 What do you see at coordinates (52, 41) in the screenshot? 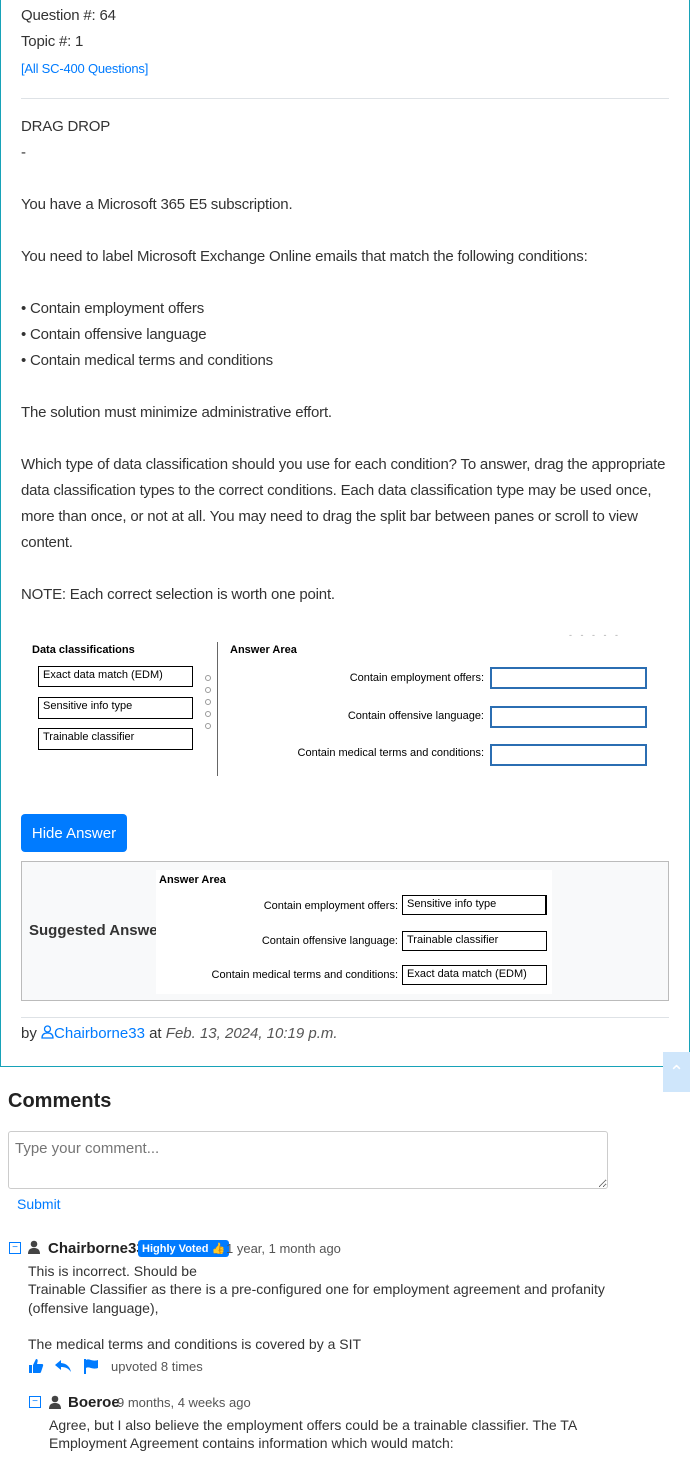
I see `topic-number: Topic #: 1` at bounding box center [52, 41].